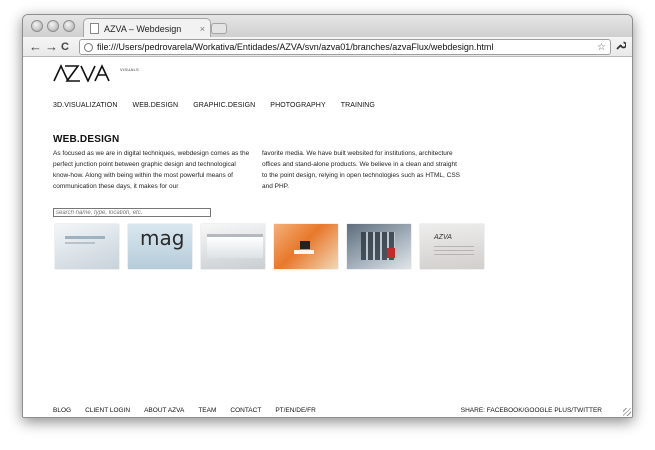  What do you see at coordinates (86, 139) in the screenshot?
I see `page-title: WEB.DESIGN` at bounding box center [86, 139].